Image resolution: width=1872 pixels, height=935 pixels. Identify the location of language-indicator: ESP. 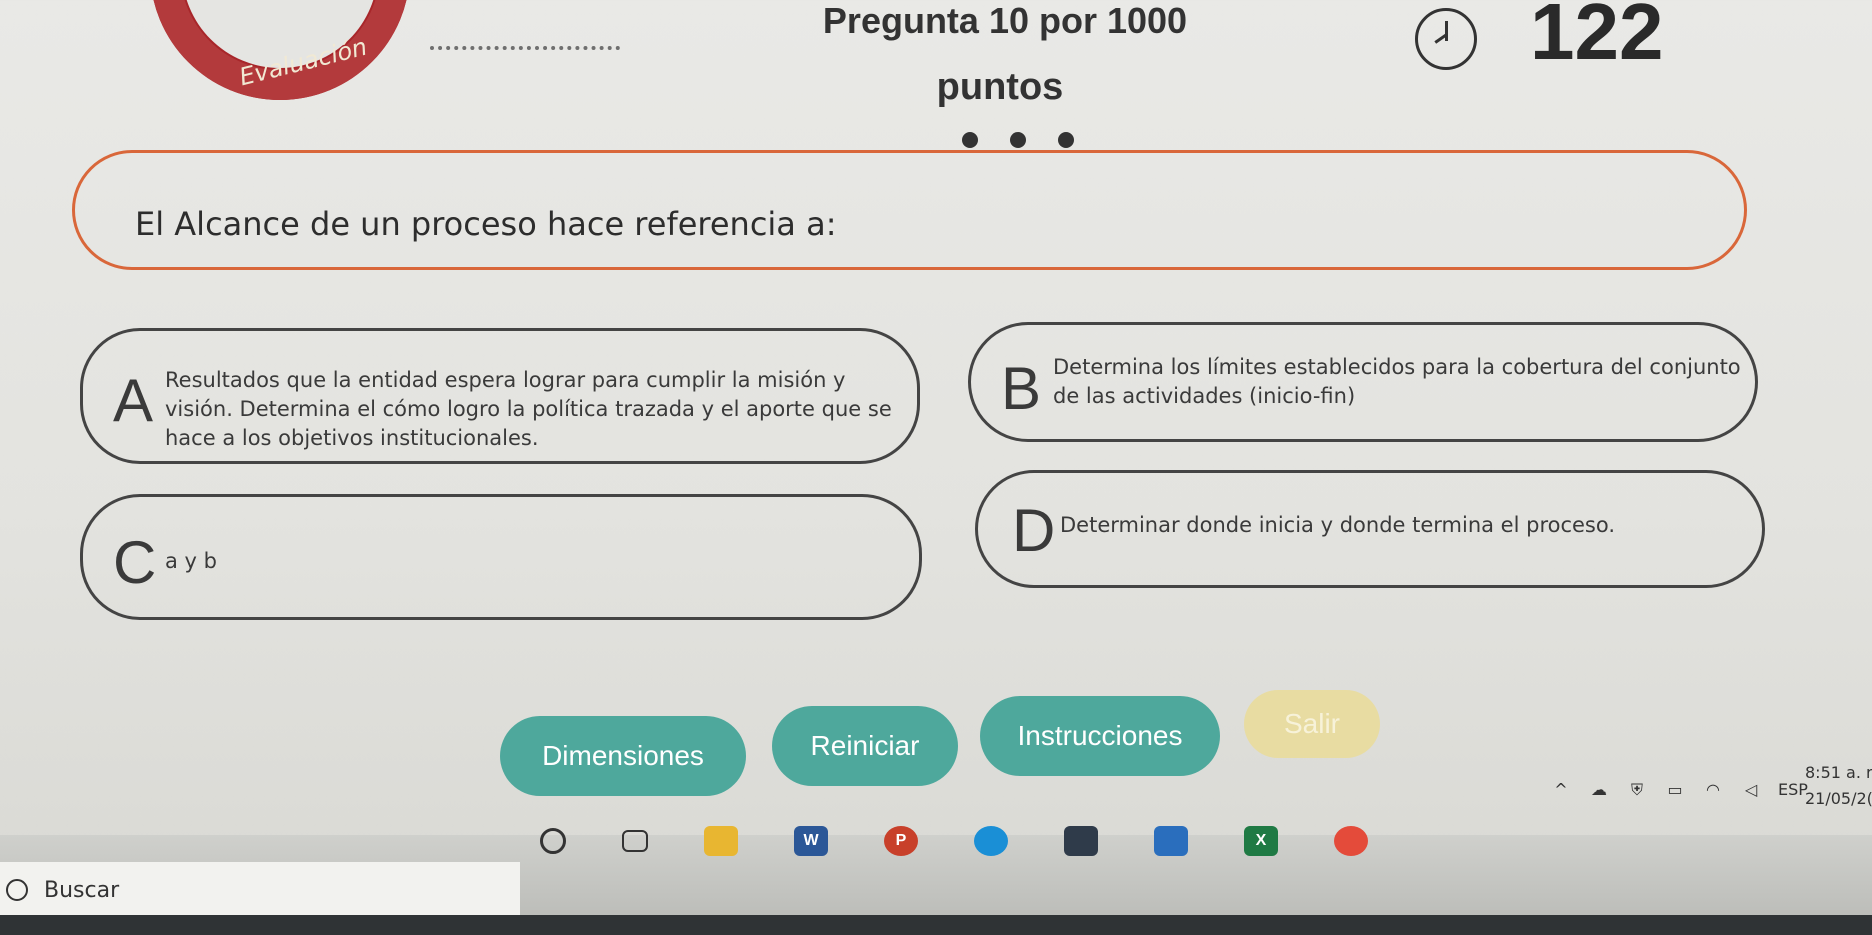
(1793, 789).